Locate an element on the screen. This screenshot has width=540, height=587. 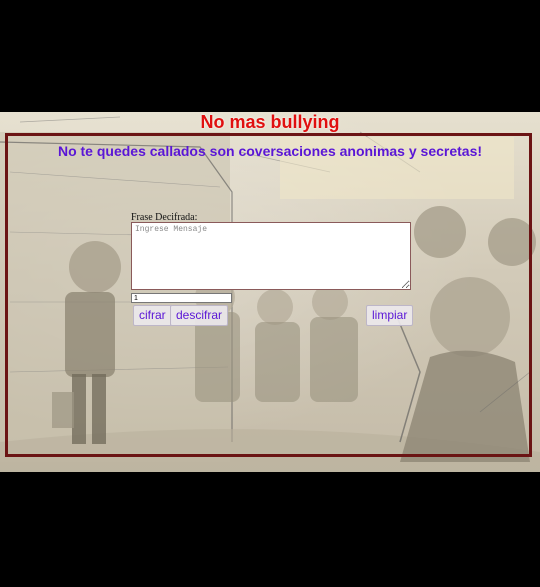
encrypt-button: cifrar is located at coordinates (152, 315).